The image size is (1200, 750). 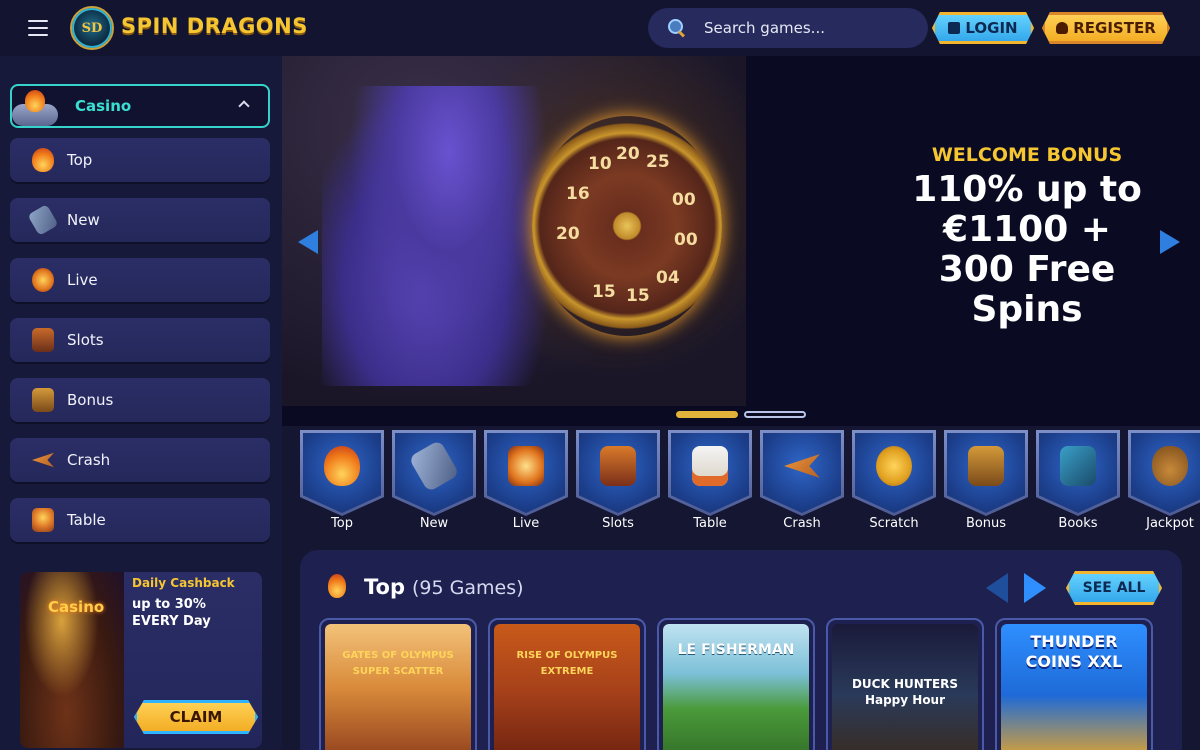 What do you see at coordinates (802, 482) in the screenshot?
I see `category-crash: Crash` at bounding box center [802, 482].